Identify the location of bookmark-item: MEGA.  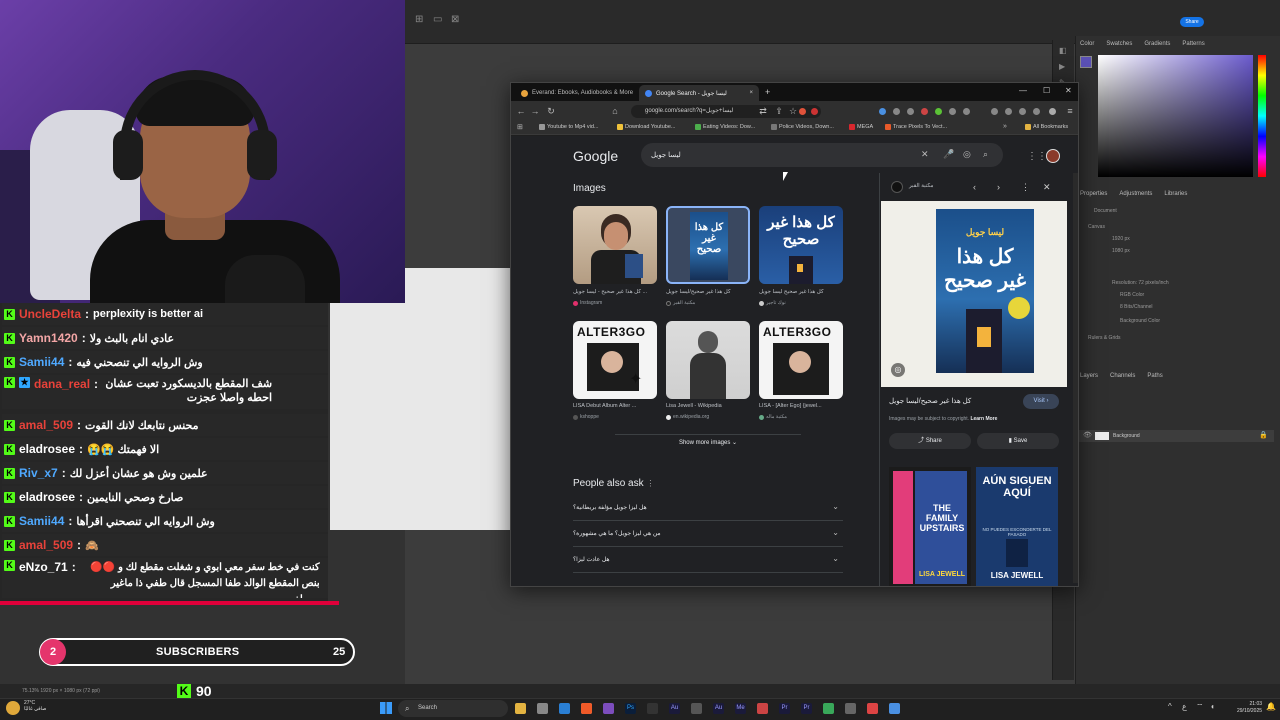
(861, 127).